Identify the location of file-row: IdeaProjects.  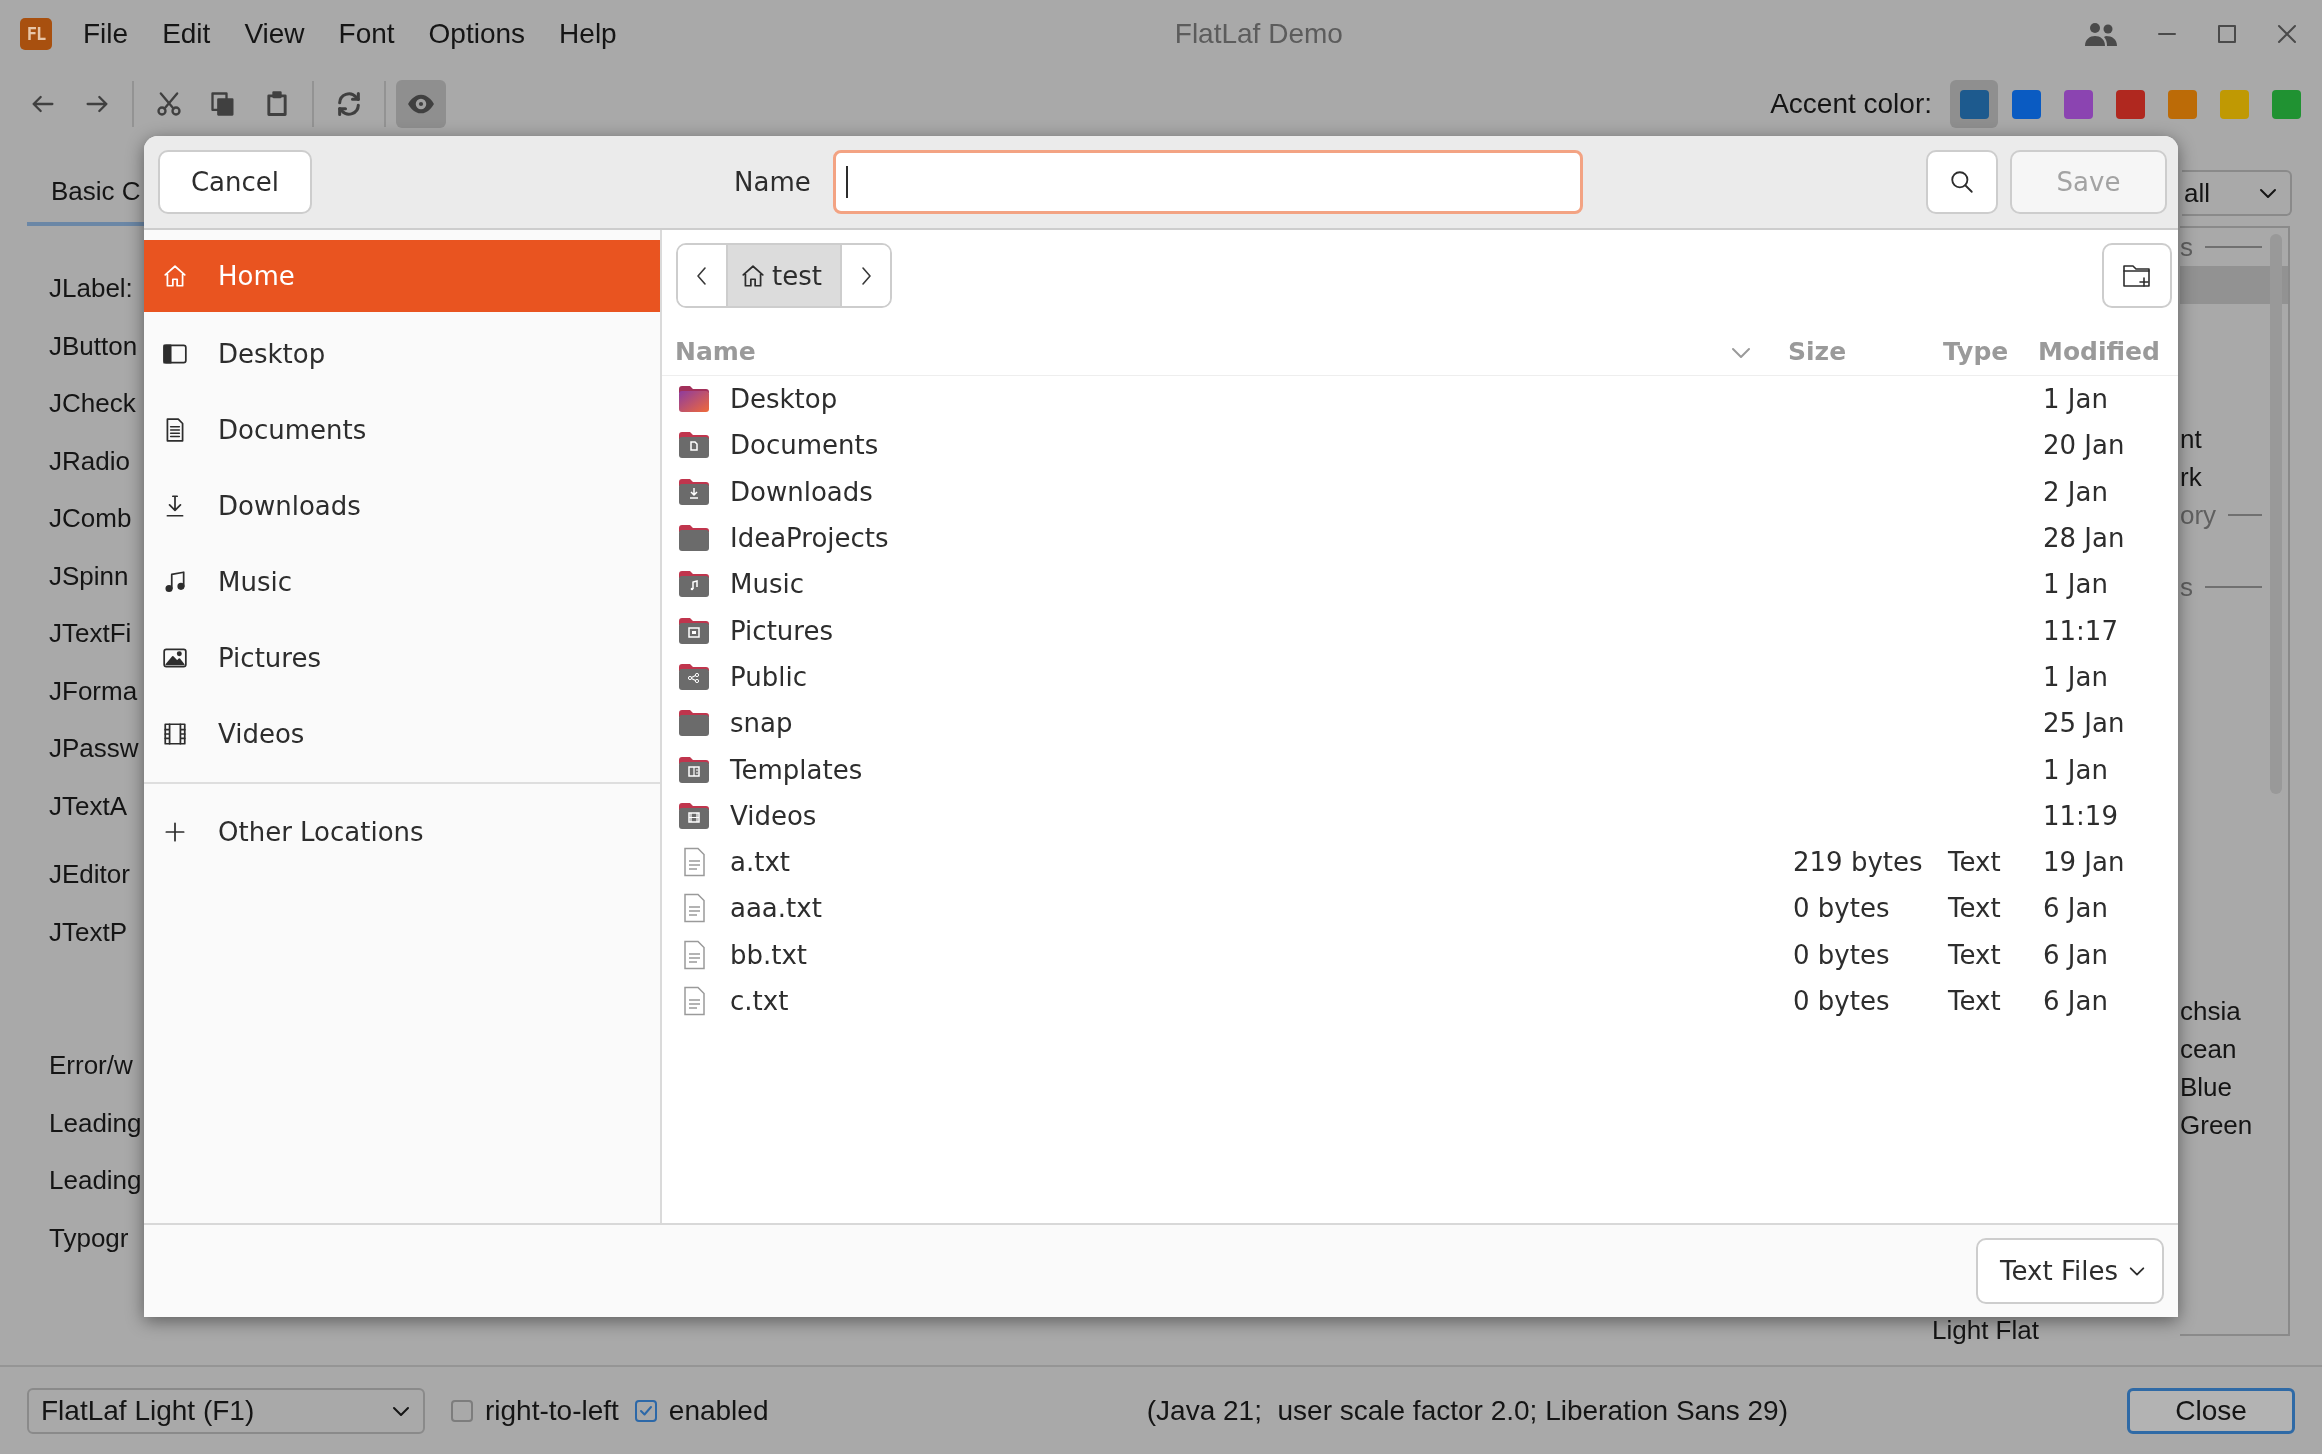
(1229, 538).